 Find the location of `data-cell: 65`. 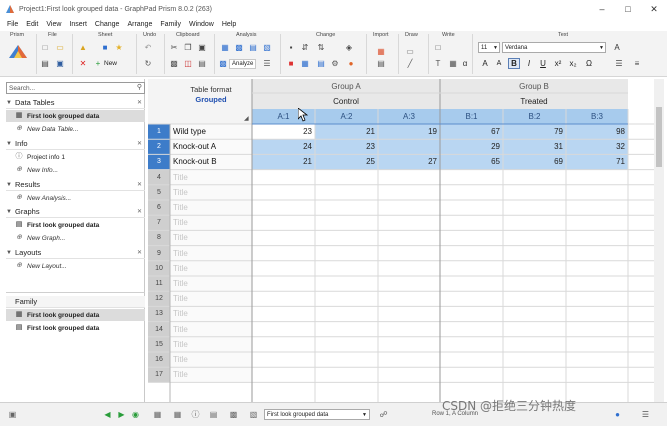

data-cell: 65 is located at coordinates (470, 161).